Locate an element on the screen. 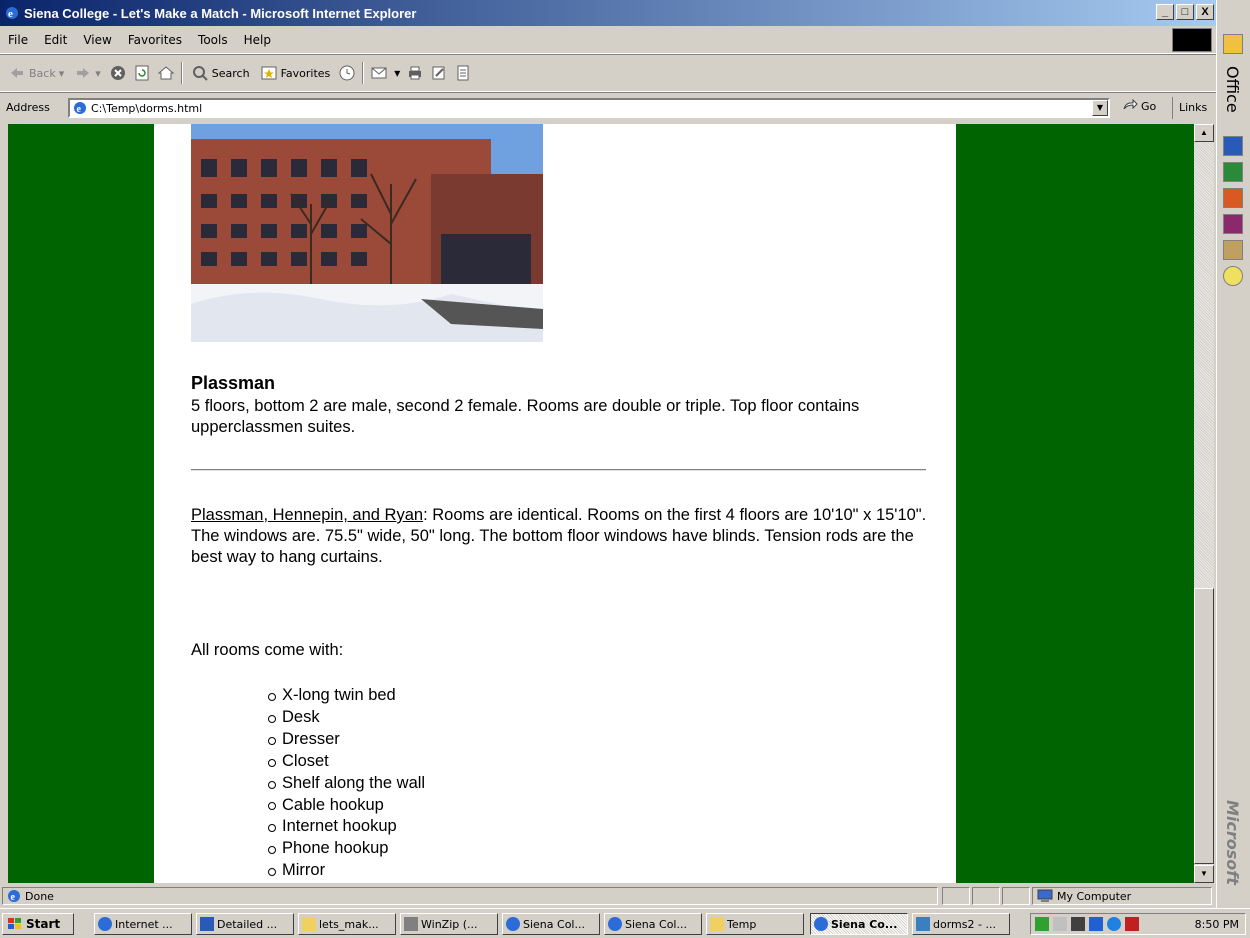 The height and width of the screenshot is (938, 1250). address-value: C:\Temp\dorms.html is located at coordinates (147, 108).